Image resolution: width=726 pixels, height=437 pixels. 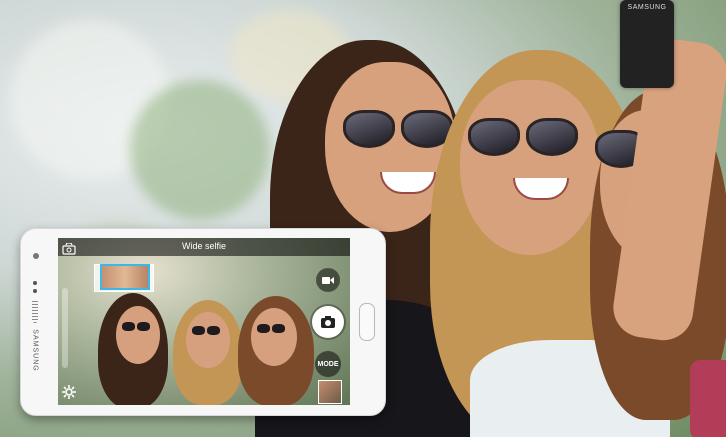 What do you see at coordinates (647, 7) in the screenshot?
I see `background-phone-brand: SAMSUNG` at bounding box center [647, 7].